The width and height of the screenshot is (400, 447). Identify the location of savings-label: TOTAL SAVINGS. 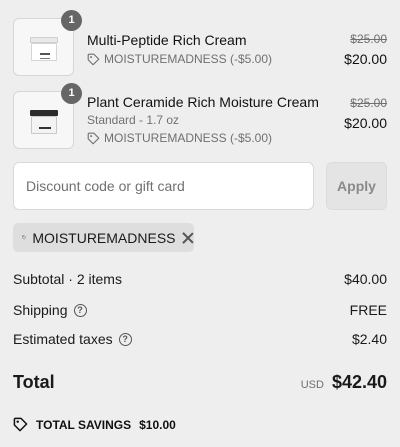
(84, 424).